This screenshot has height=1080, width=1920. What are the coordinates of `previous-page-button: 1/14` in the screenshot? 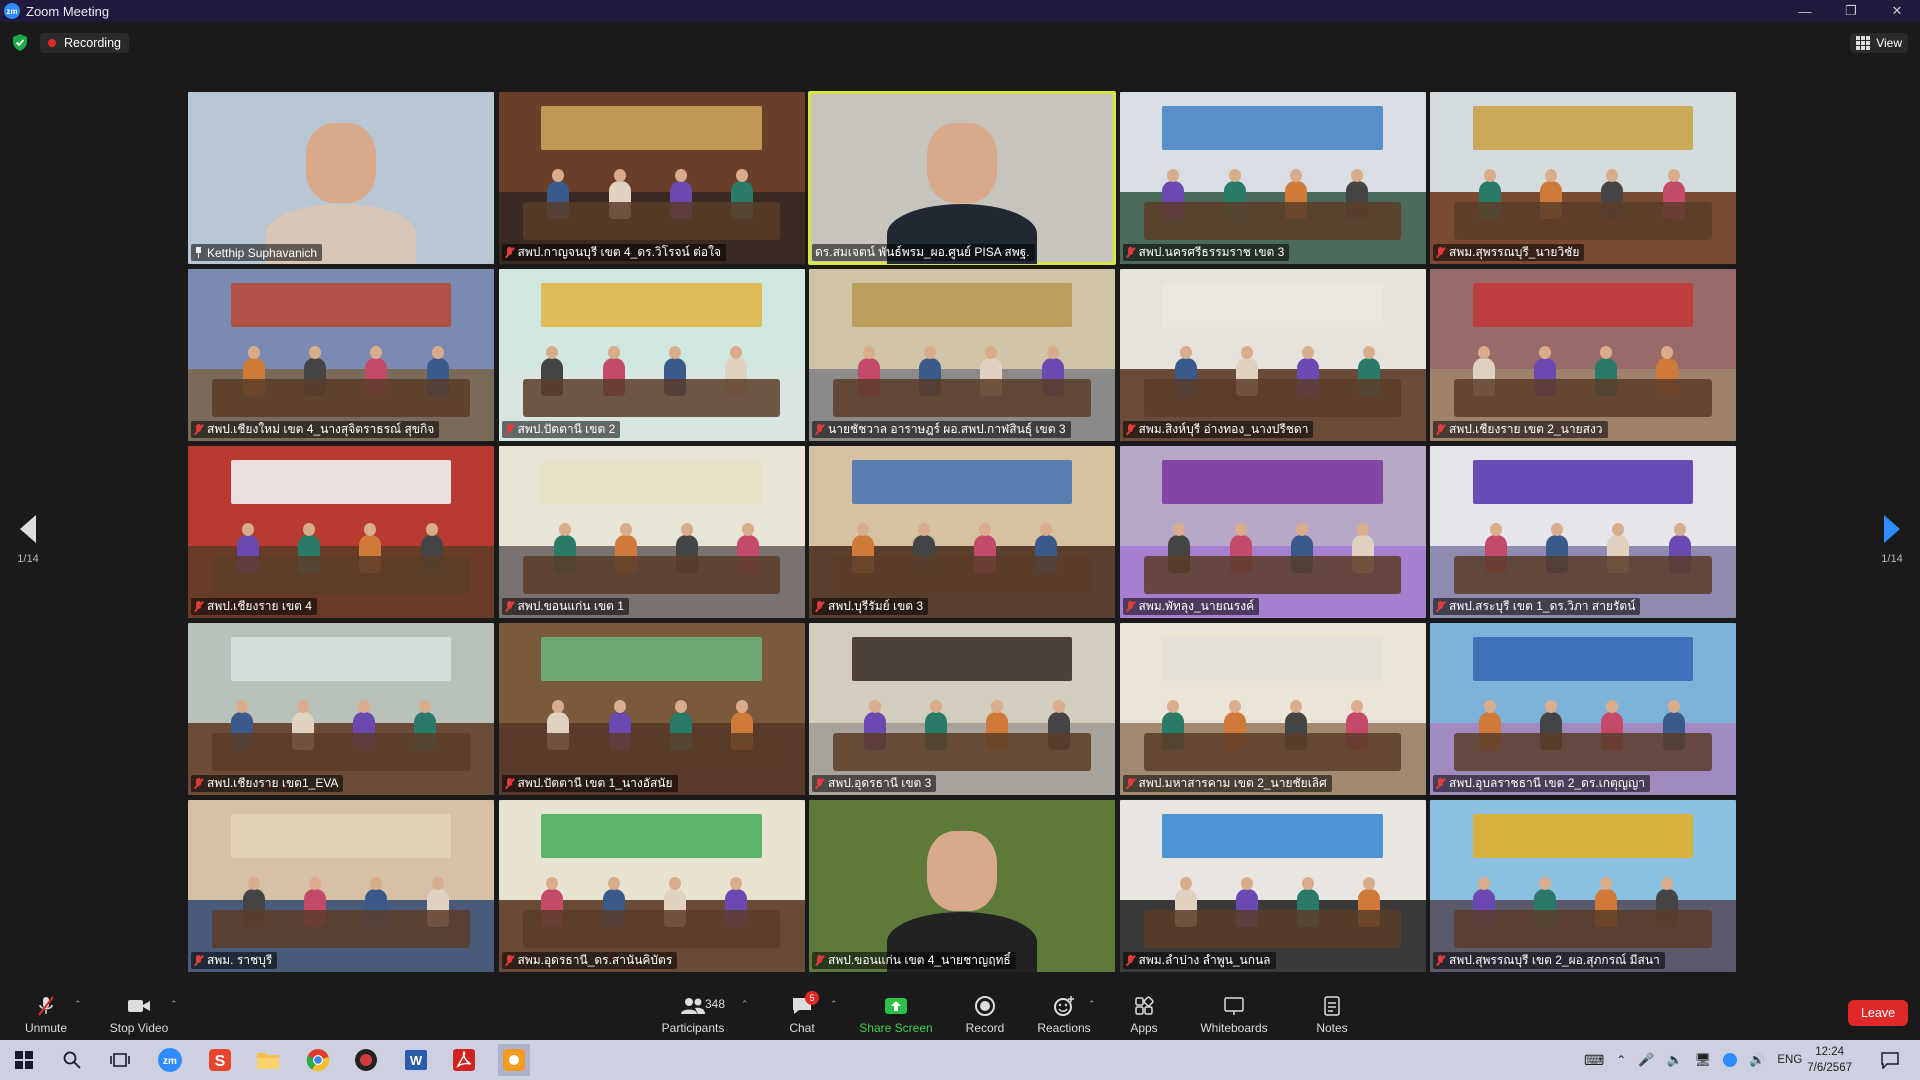 It's located at (28, 540).